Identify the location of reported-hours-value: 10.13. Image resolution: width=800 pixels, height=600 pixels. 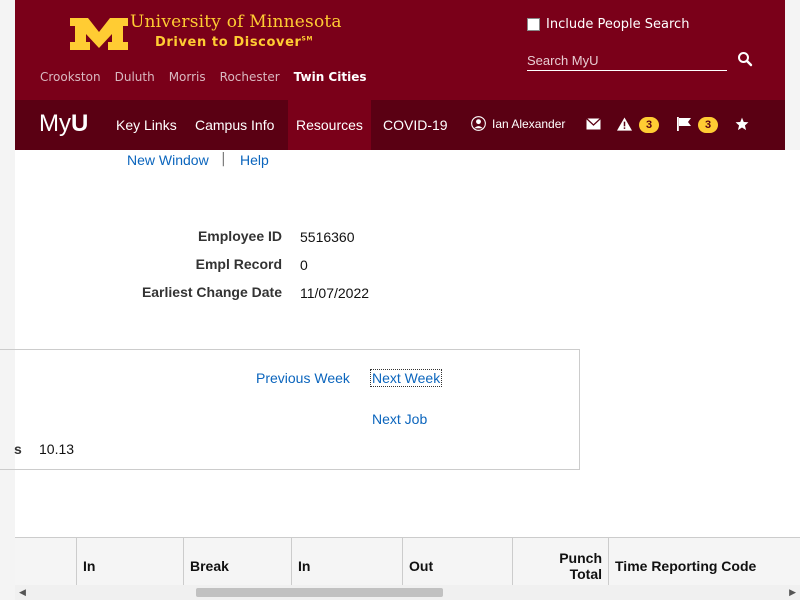
(57, 449).